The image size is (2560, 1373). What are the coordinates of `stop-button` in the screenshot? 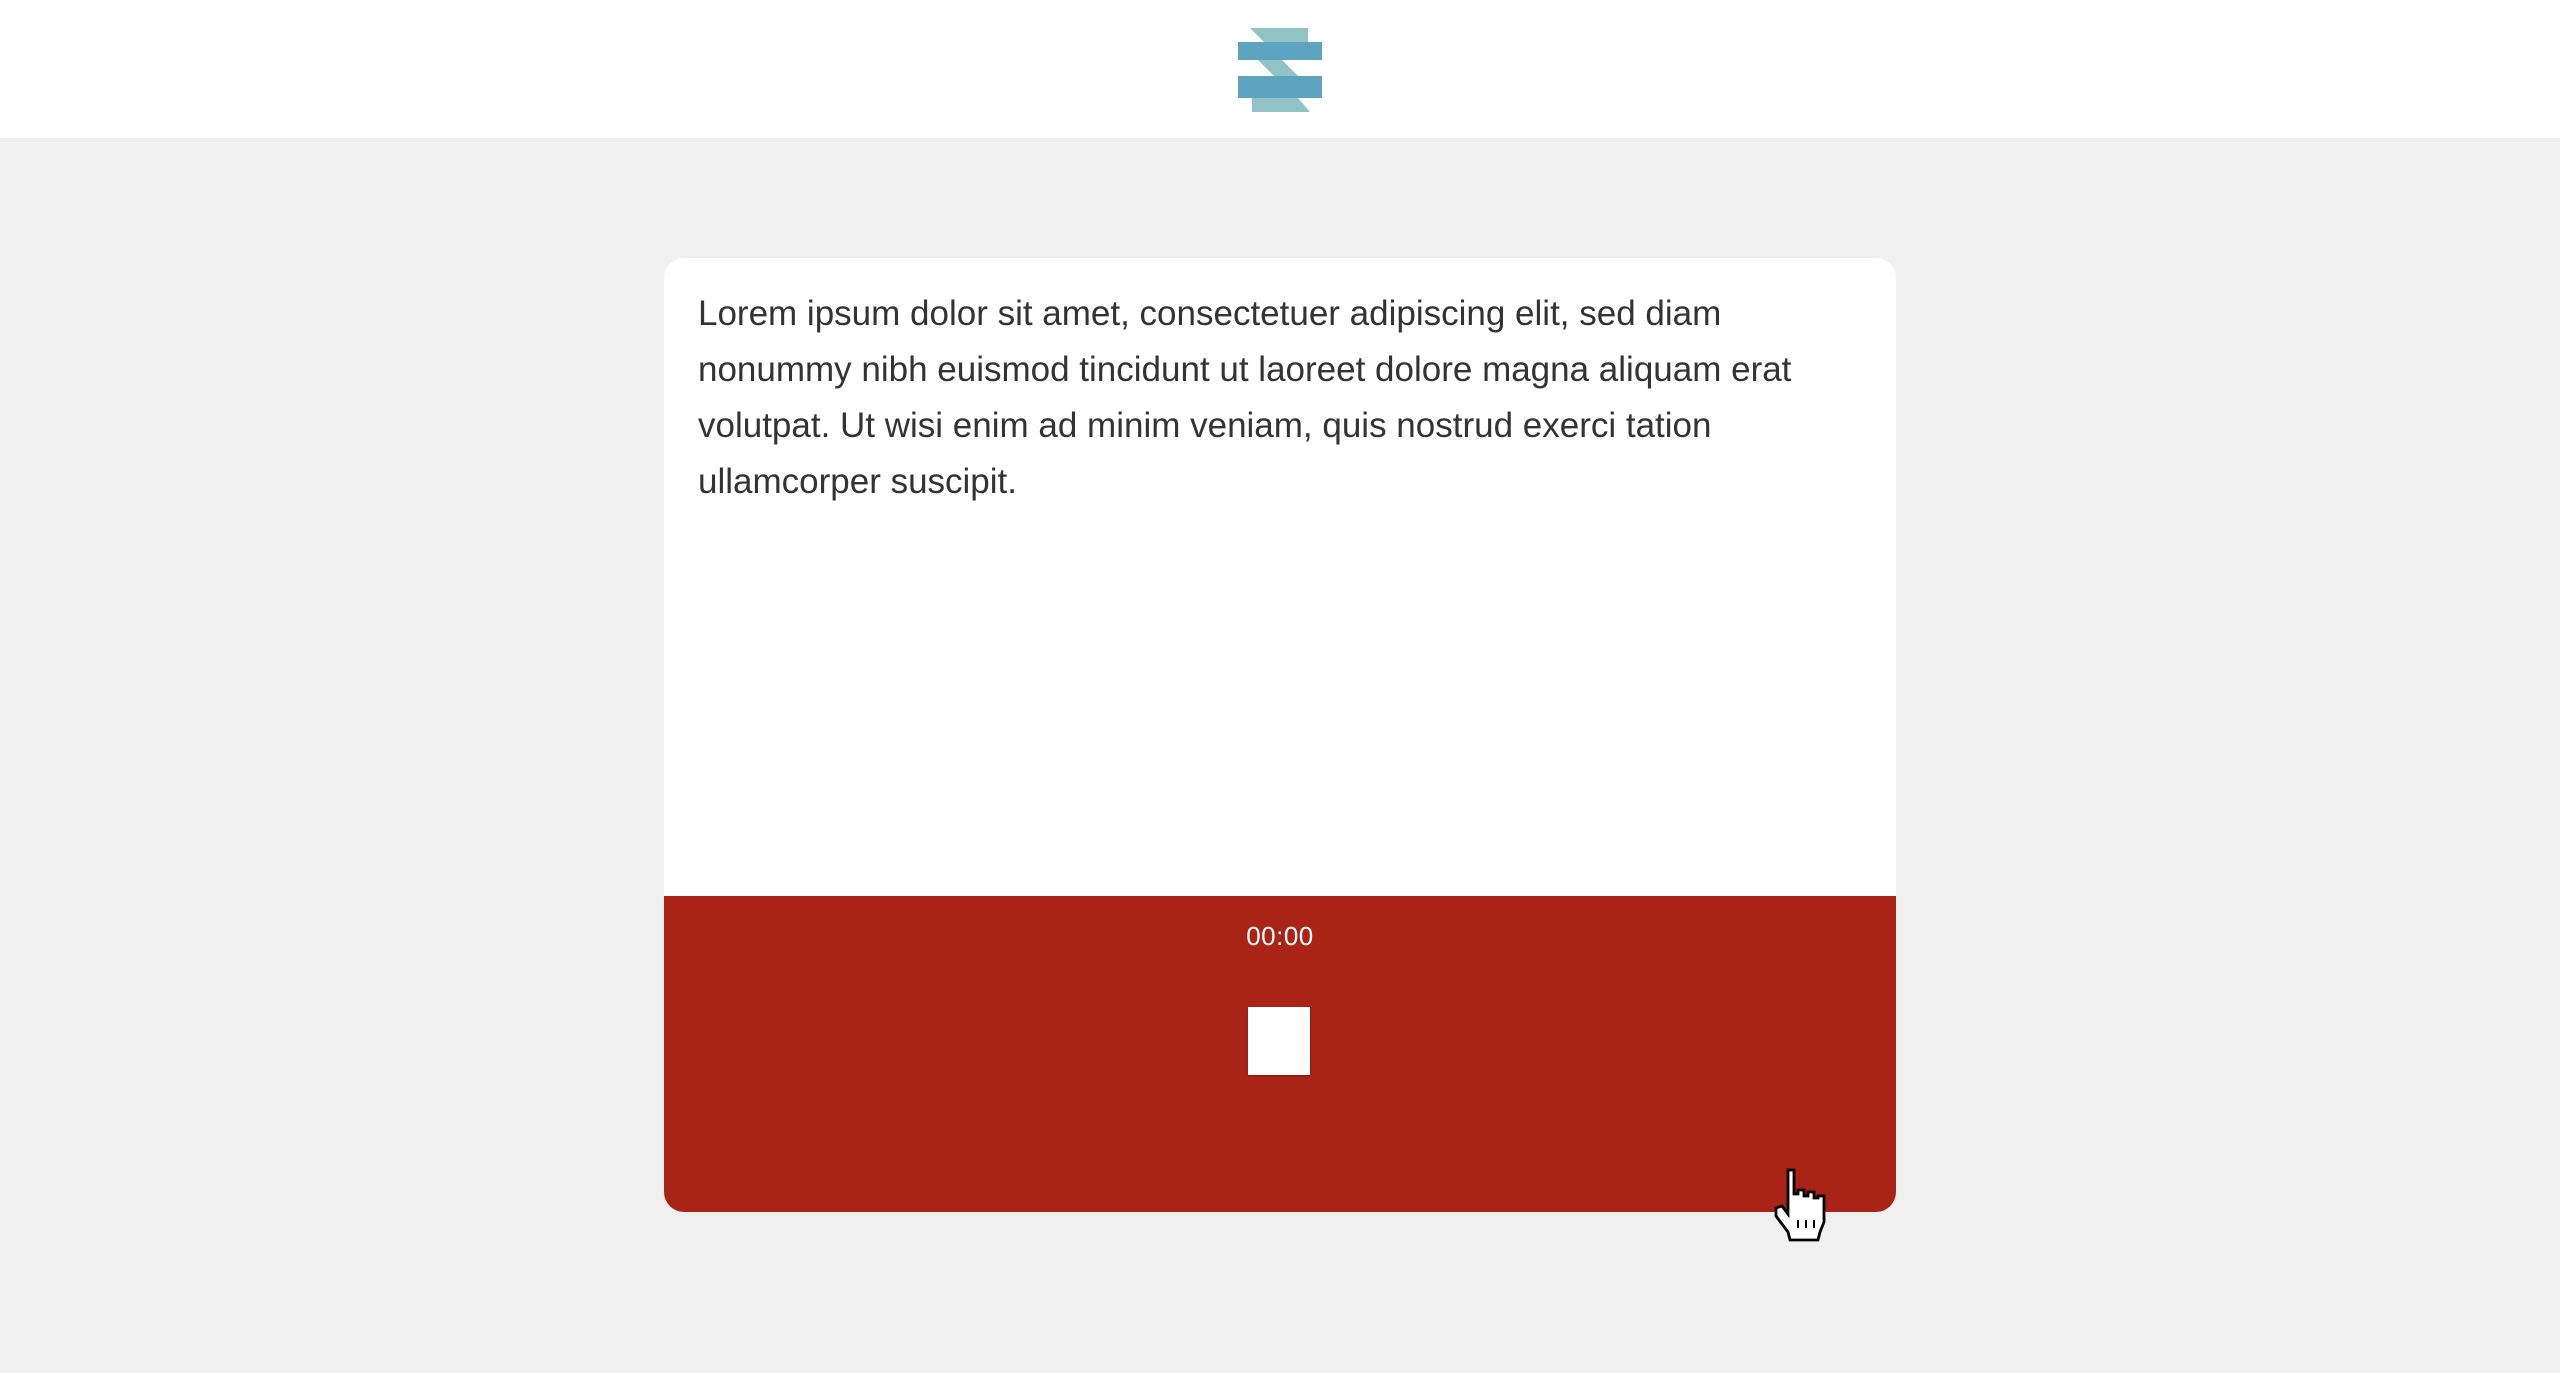 It's located at (1280, 1041).